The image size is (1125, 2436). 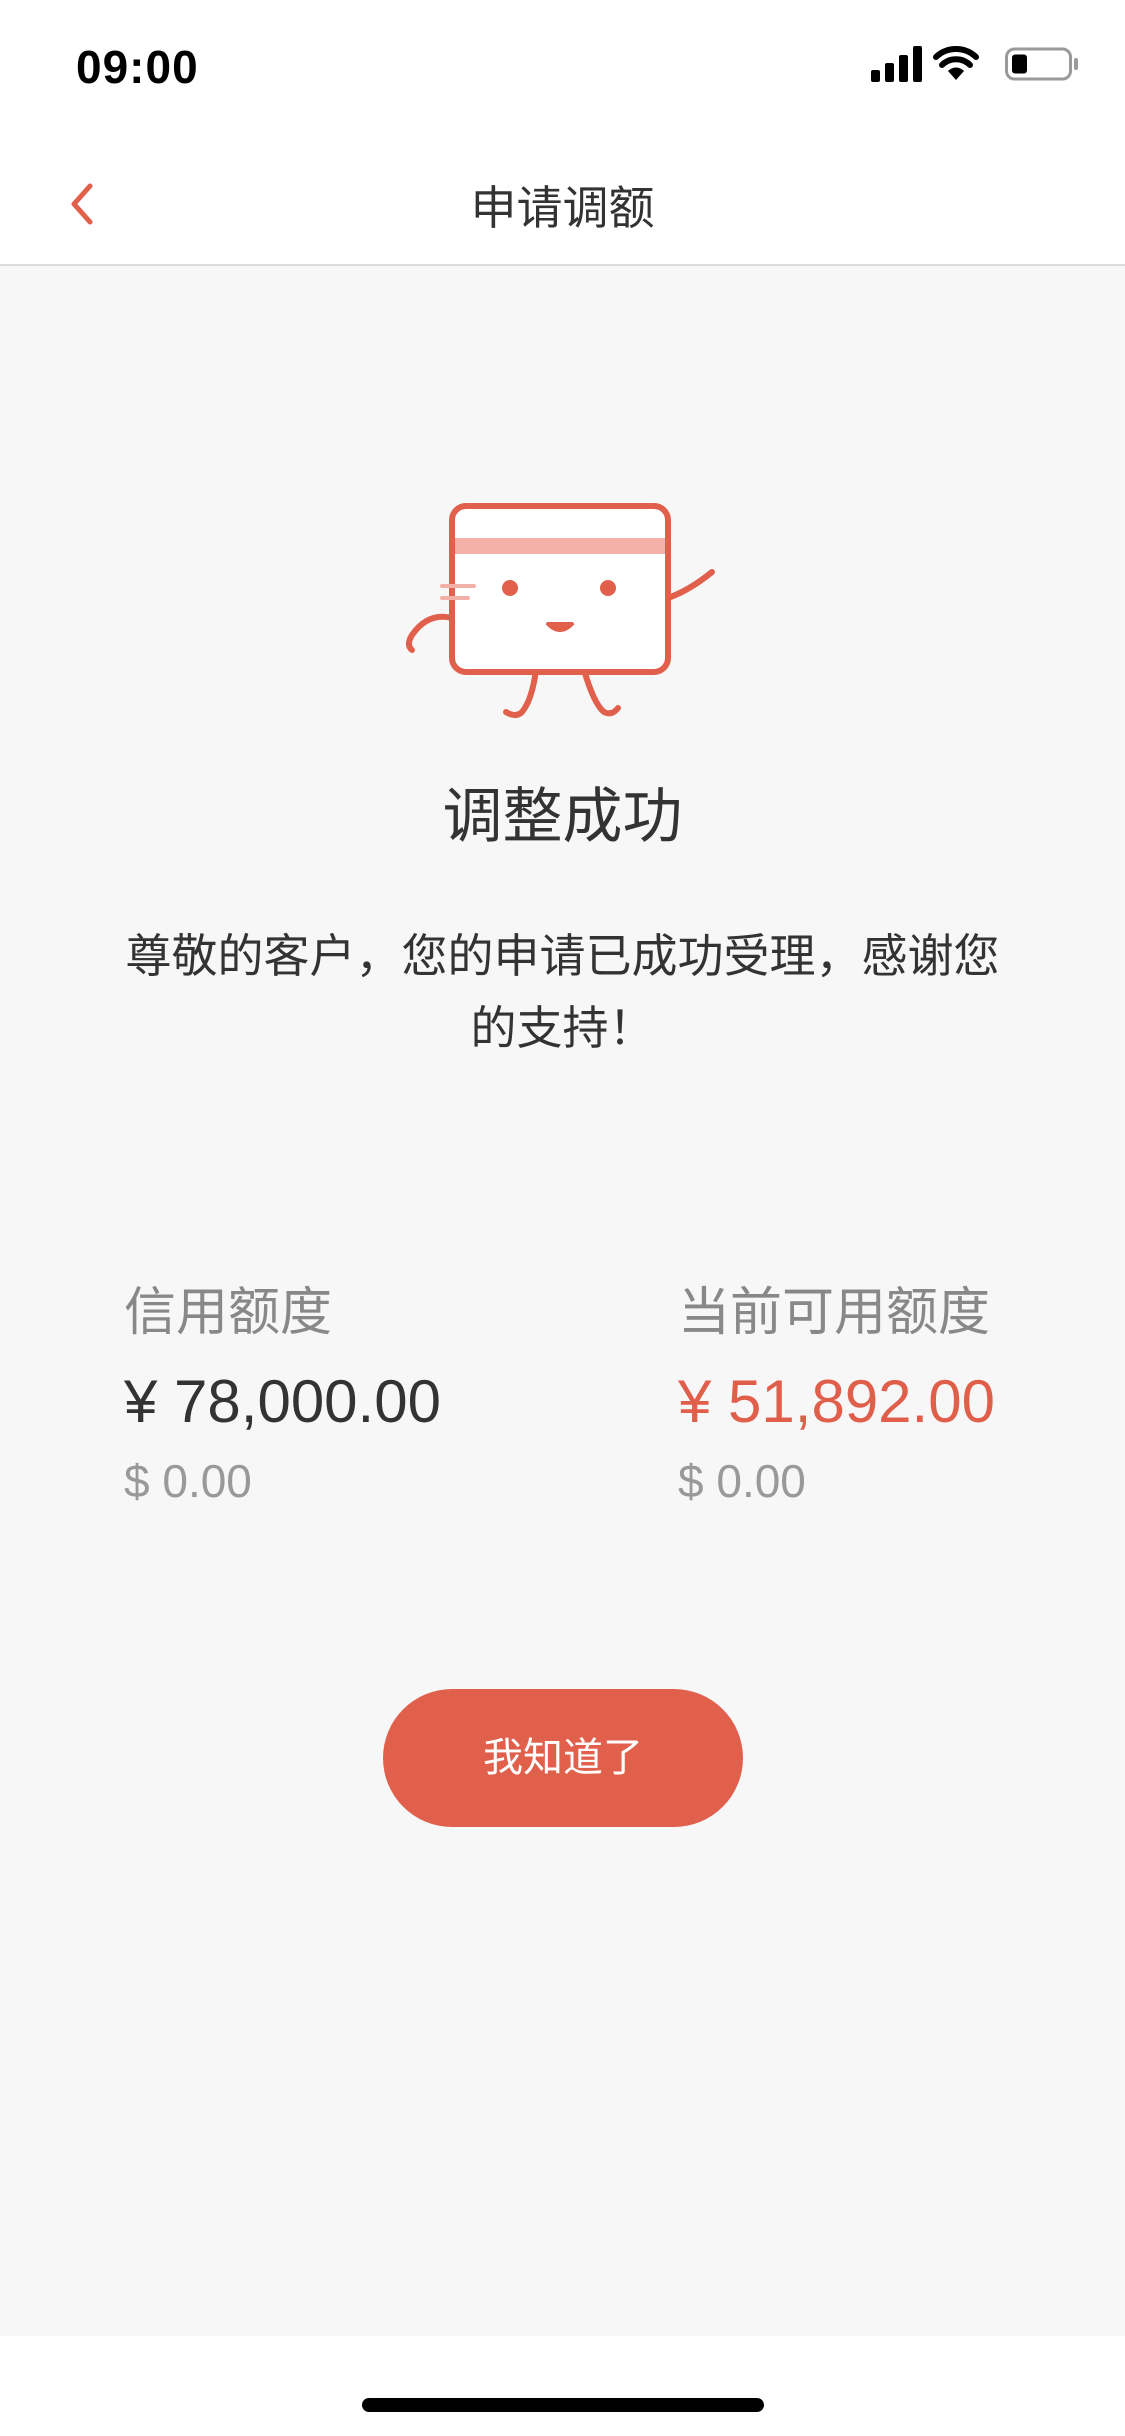 I want to click on result-title: 调整成功, so click(x=562, y=817).